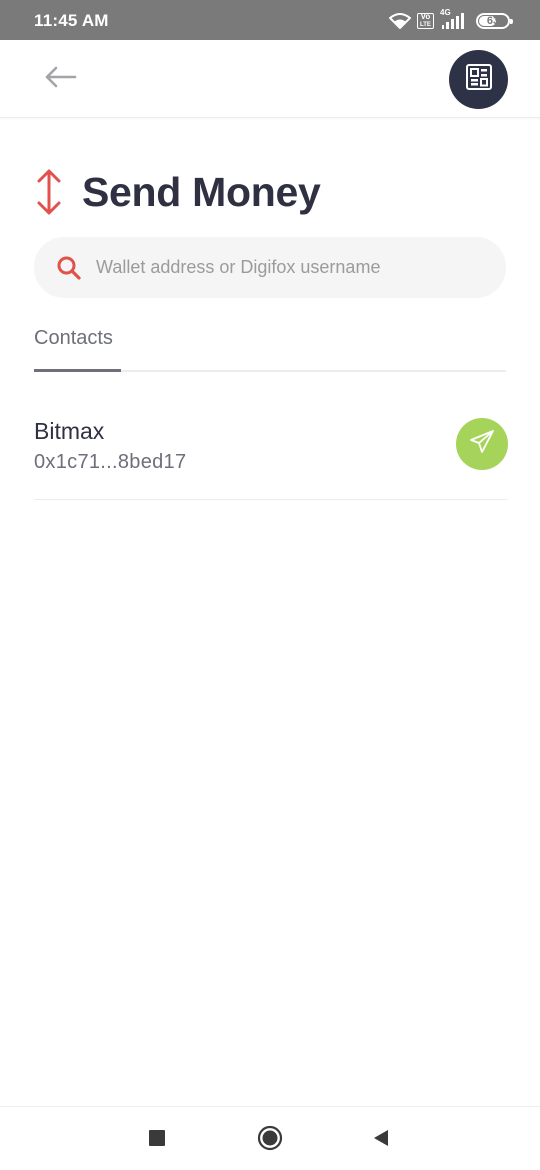 The image size is (540, 1170). I want to click on contact-name: Bitmax, so click(69, 431).